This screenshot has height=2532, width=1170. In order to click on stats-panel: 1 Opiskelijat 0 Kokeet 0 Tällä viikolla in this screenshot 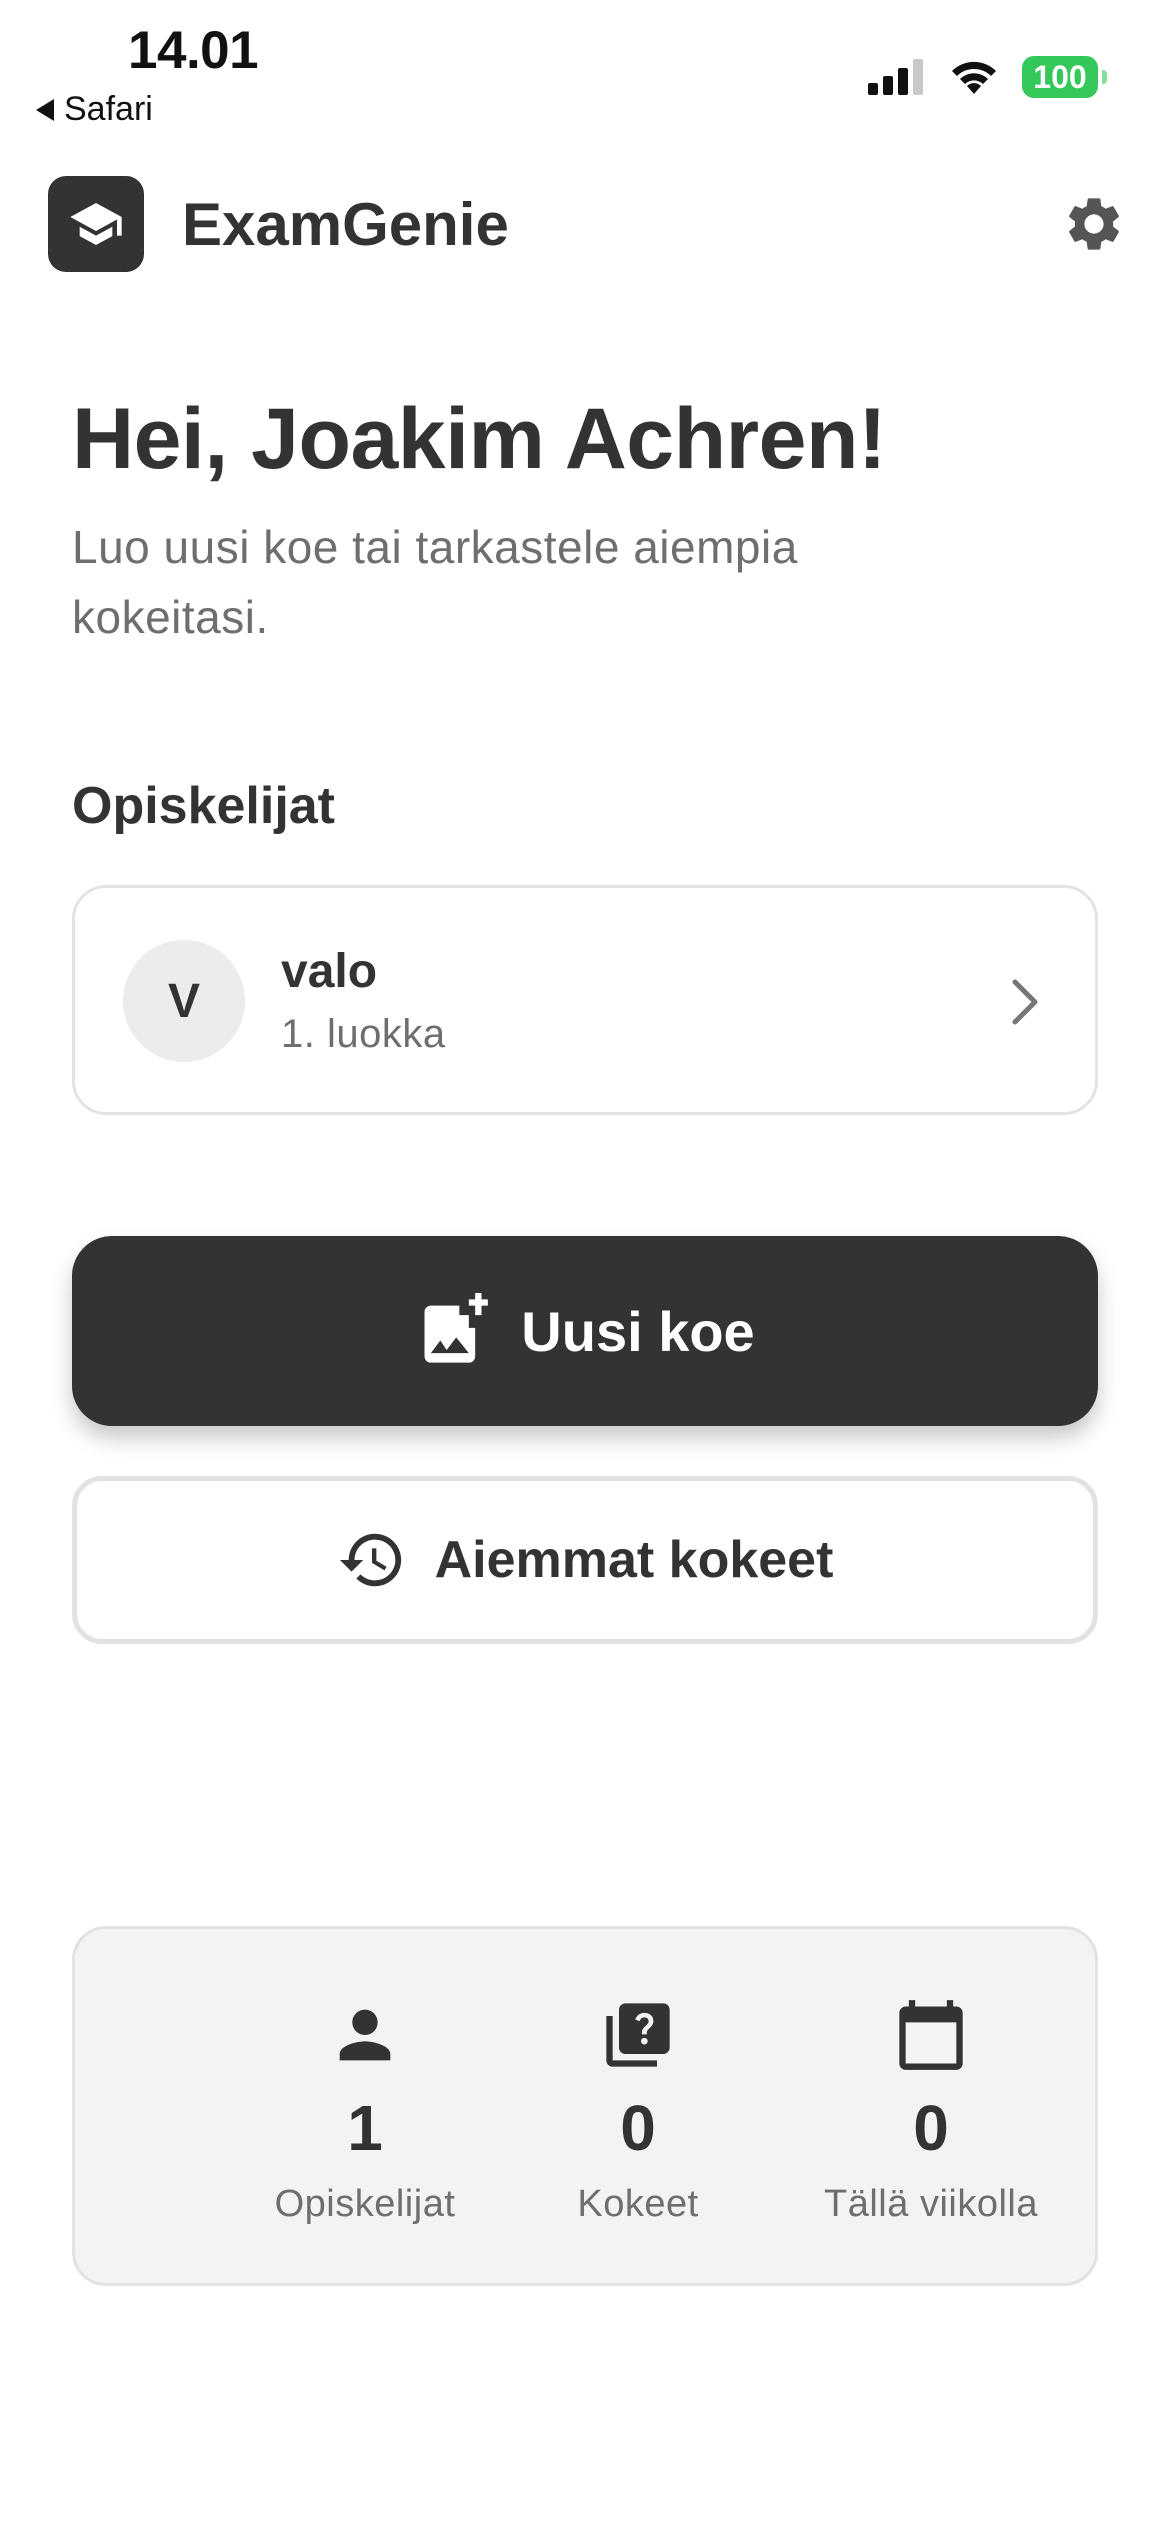, I will do `click(585, 2106)`.